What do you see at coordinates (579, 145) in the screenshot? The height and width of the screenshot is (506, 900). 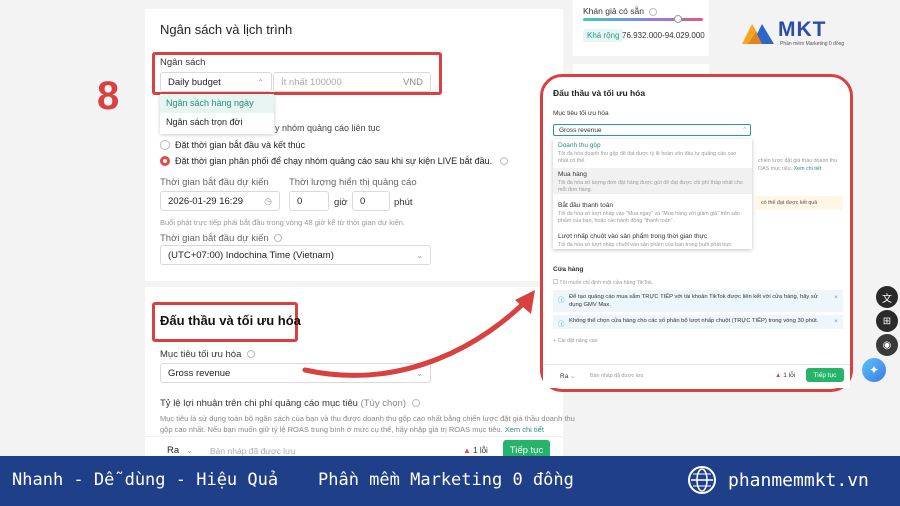 I see `zoom-option-title: Doanh thu gộp` at bounding box center [579, 145].